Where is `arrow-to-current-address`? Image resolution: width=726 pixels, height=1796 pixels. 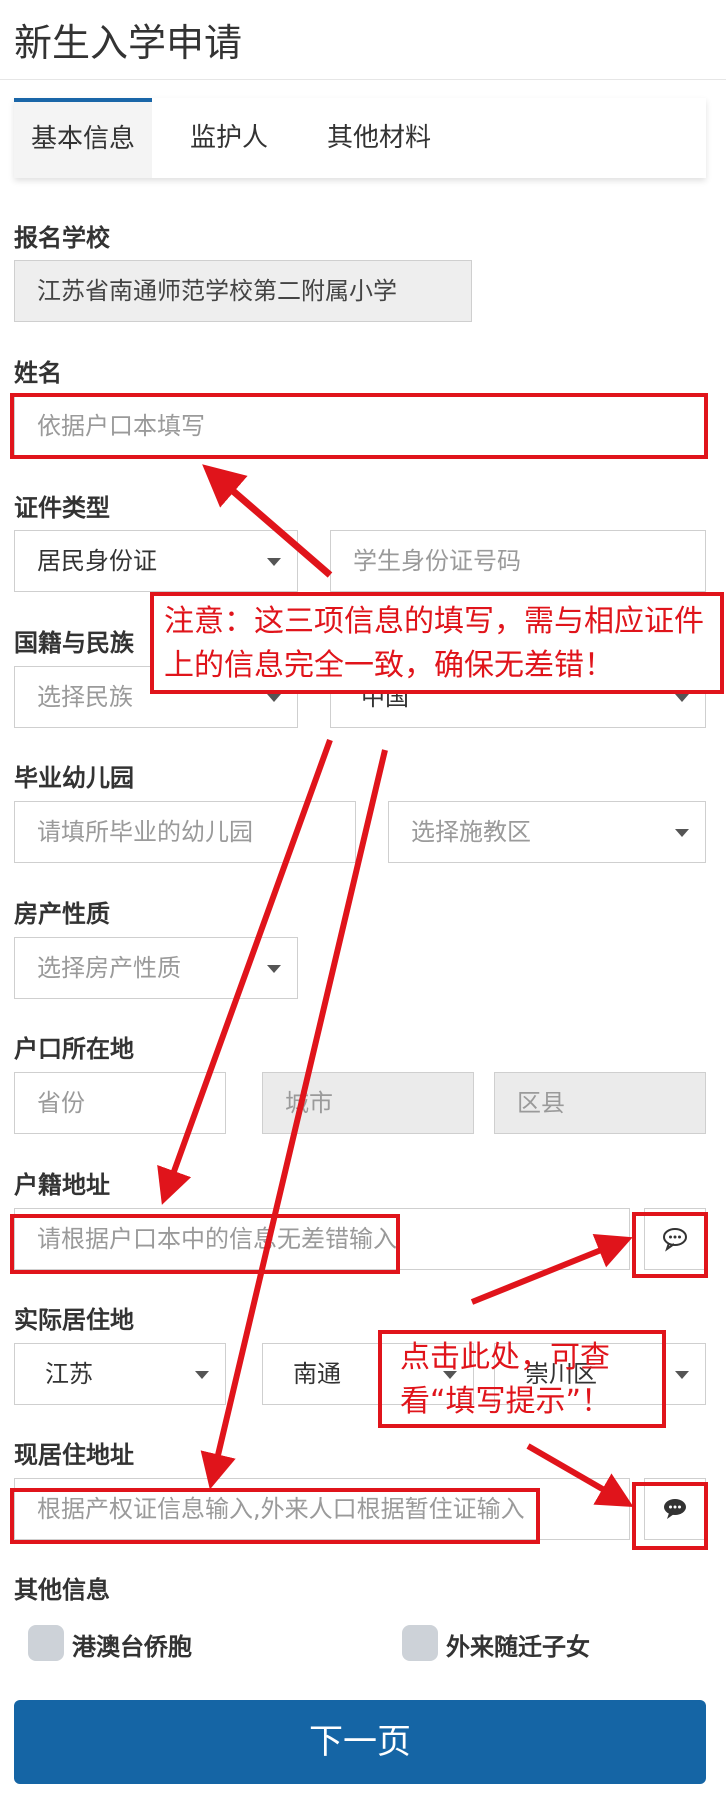 arrow-to-current-address is located at coordinates (294, 1119).